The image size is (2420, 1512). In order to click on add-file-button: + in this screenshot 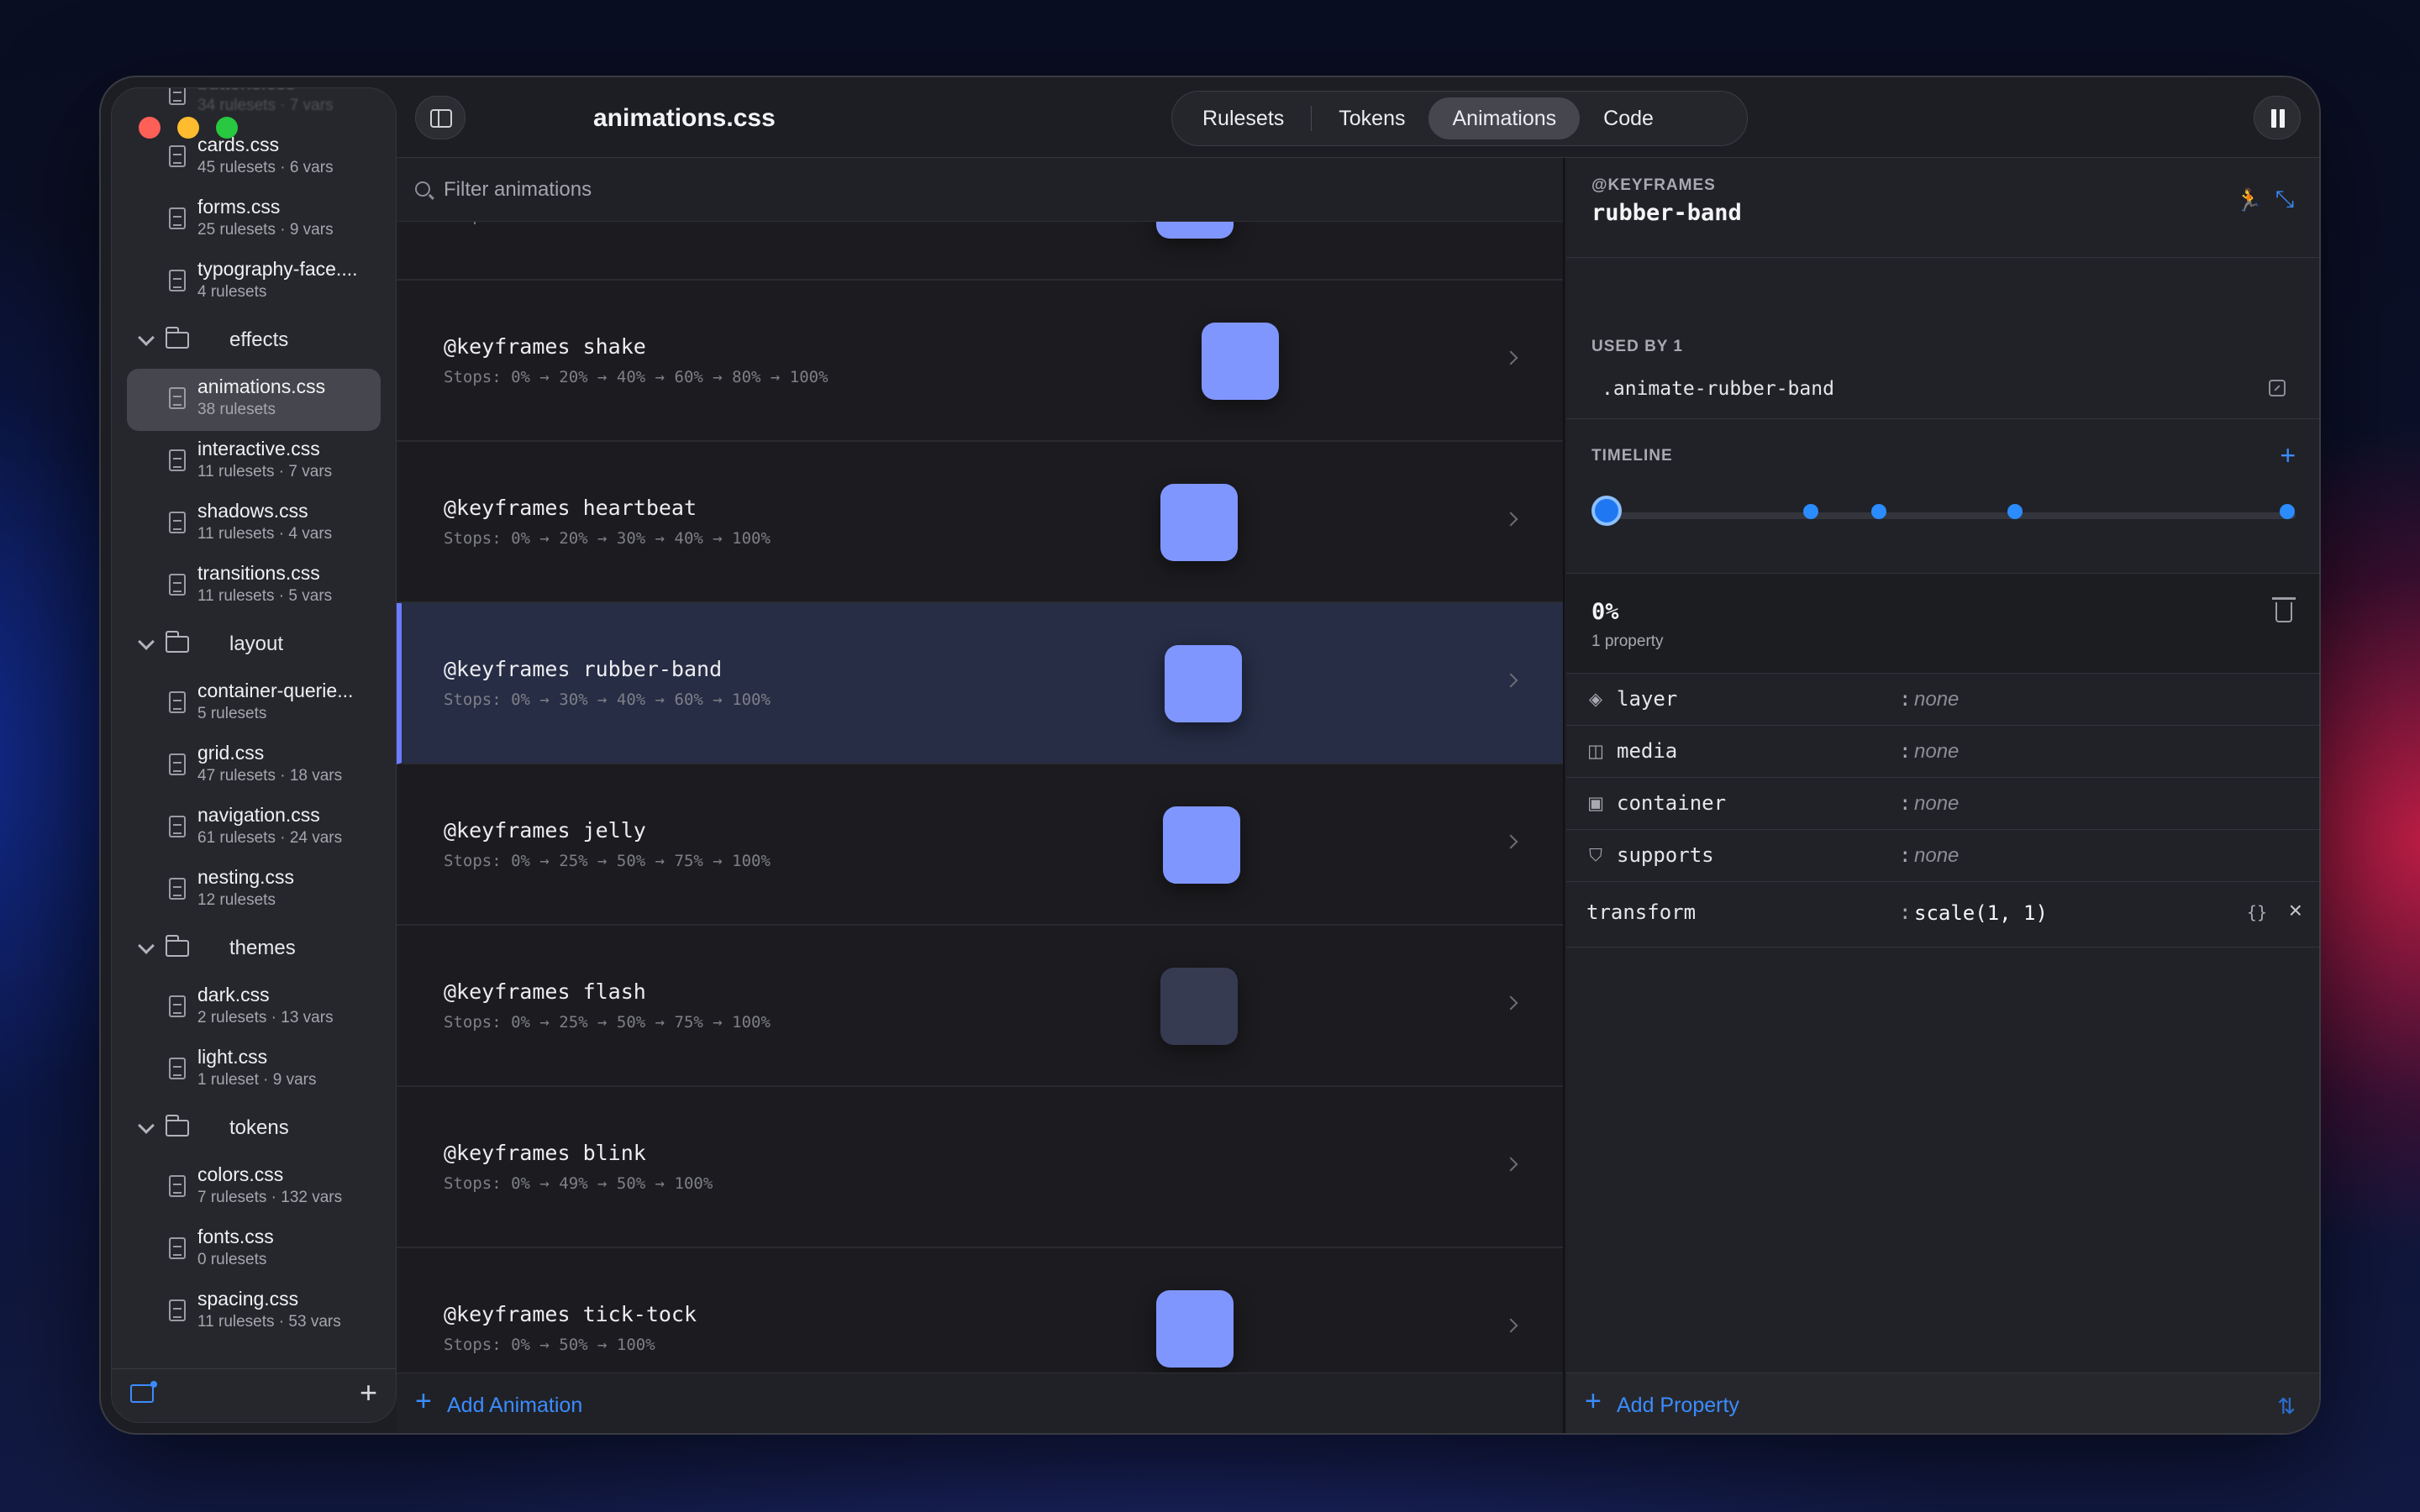, I will do `click(368, 1393)`.